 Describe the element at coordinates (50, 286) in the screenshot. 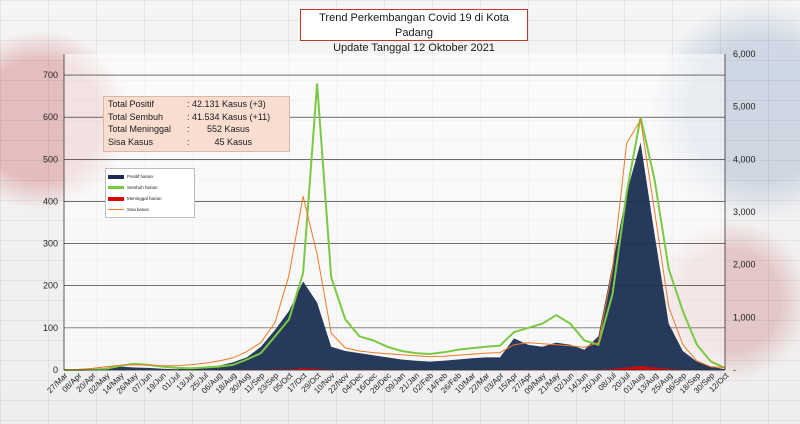

I see `y-left-tick-label: 200` at that location.